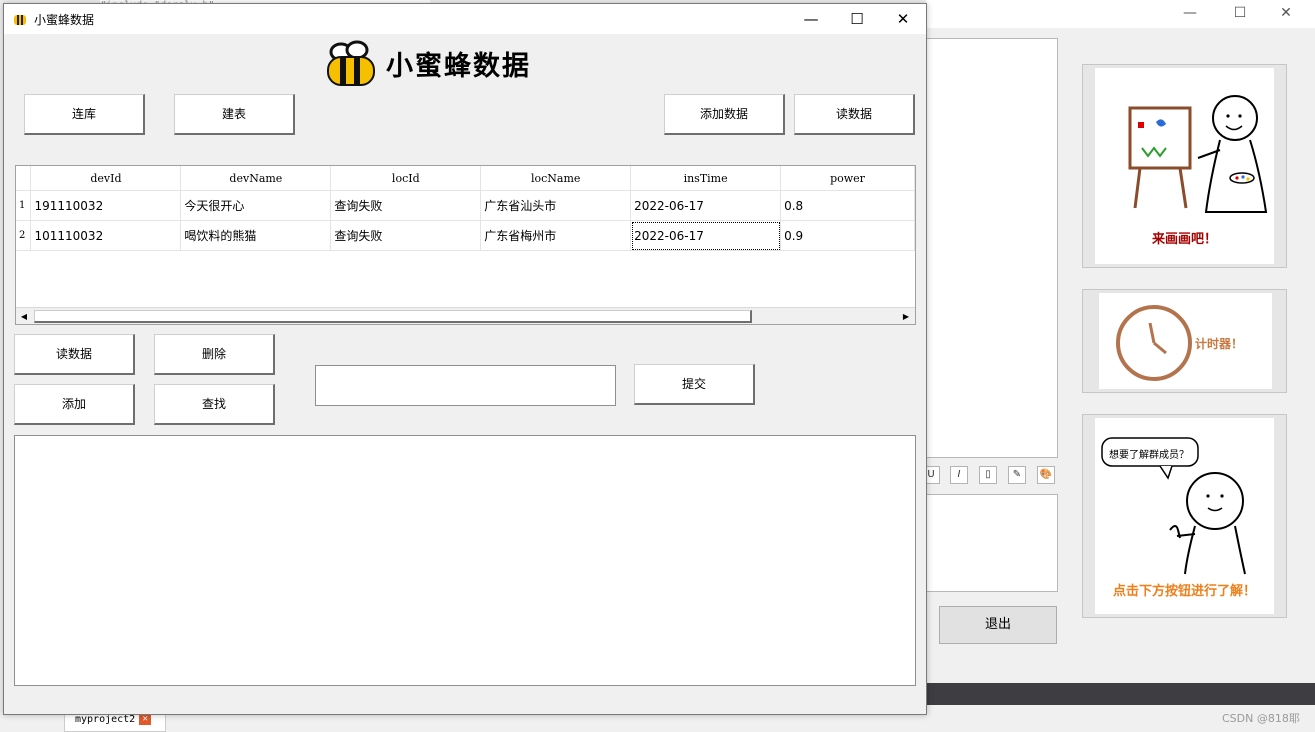 Image resolution: width=1315 pixels, height=732 pixels. What do you see at coordinates (20, 20) in the screenshot?
I see `bee-app-icon` at bounding box center [20, 20].